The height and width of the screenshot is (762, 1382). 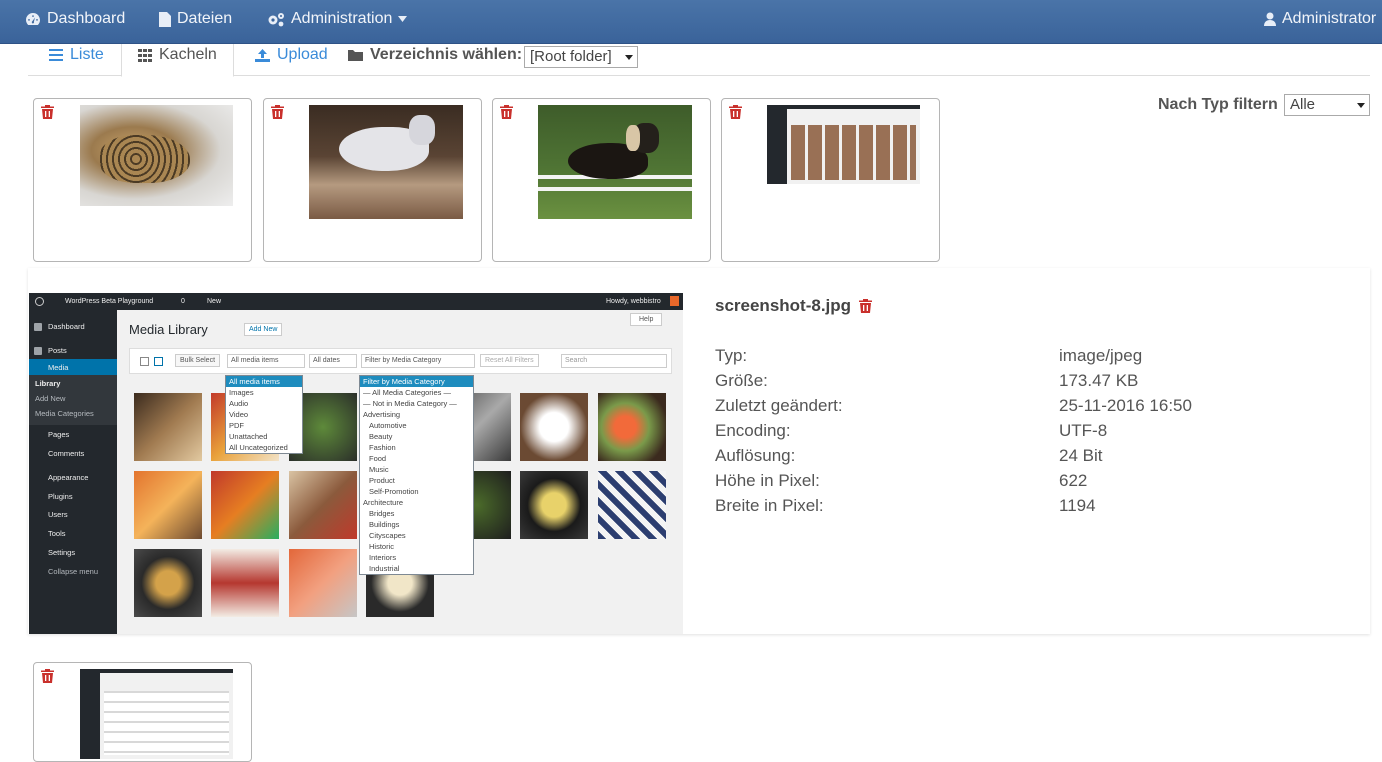 I want to click on tab-list-label: Liste, so click(x=87, y=54).